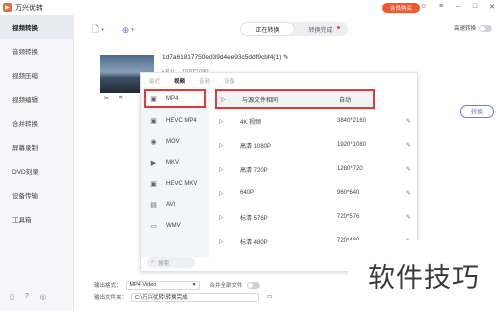  Describe the element at coordinates (192, 81) in the screenshot. I see `format-category-tabs: 最近 视频 音频 设备` at that location.